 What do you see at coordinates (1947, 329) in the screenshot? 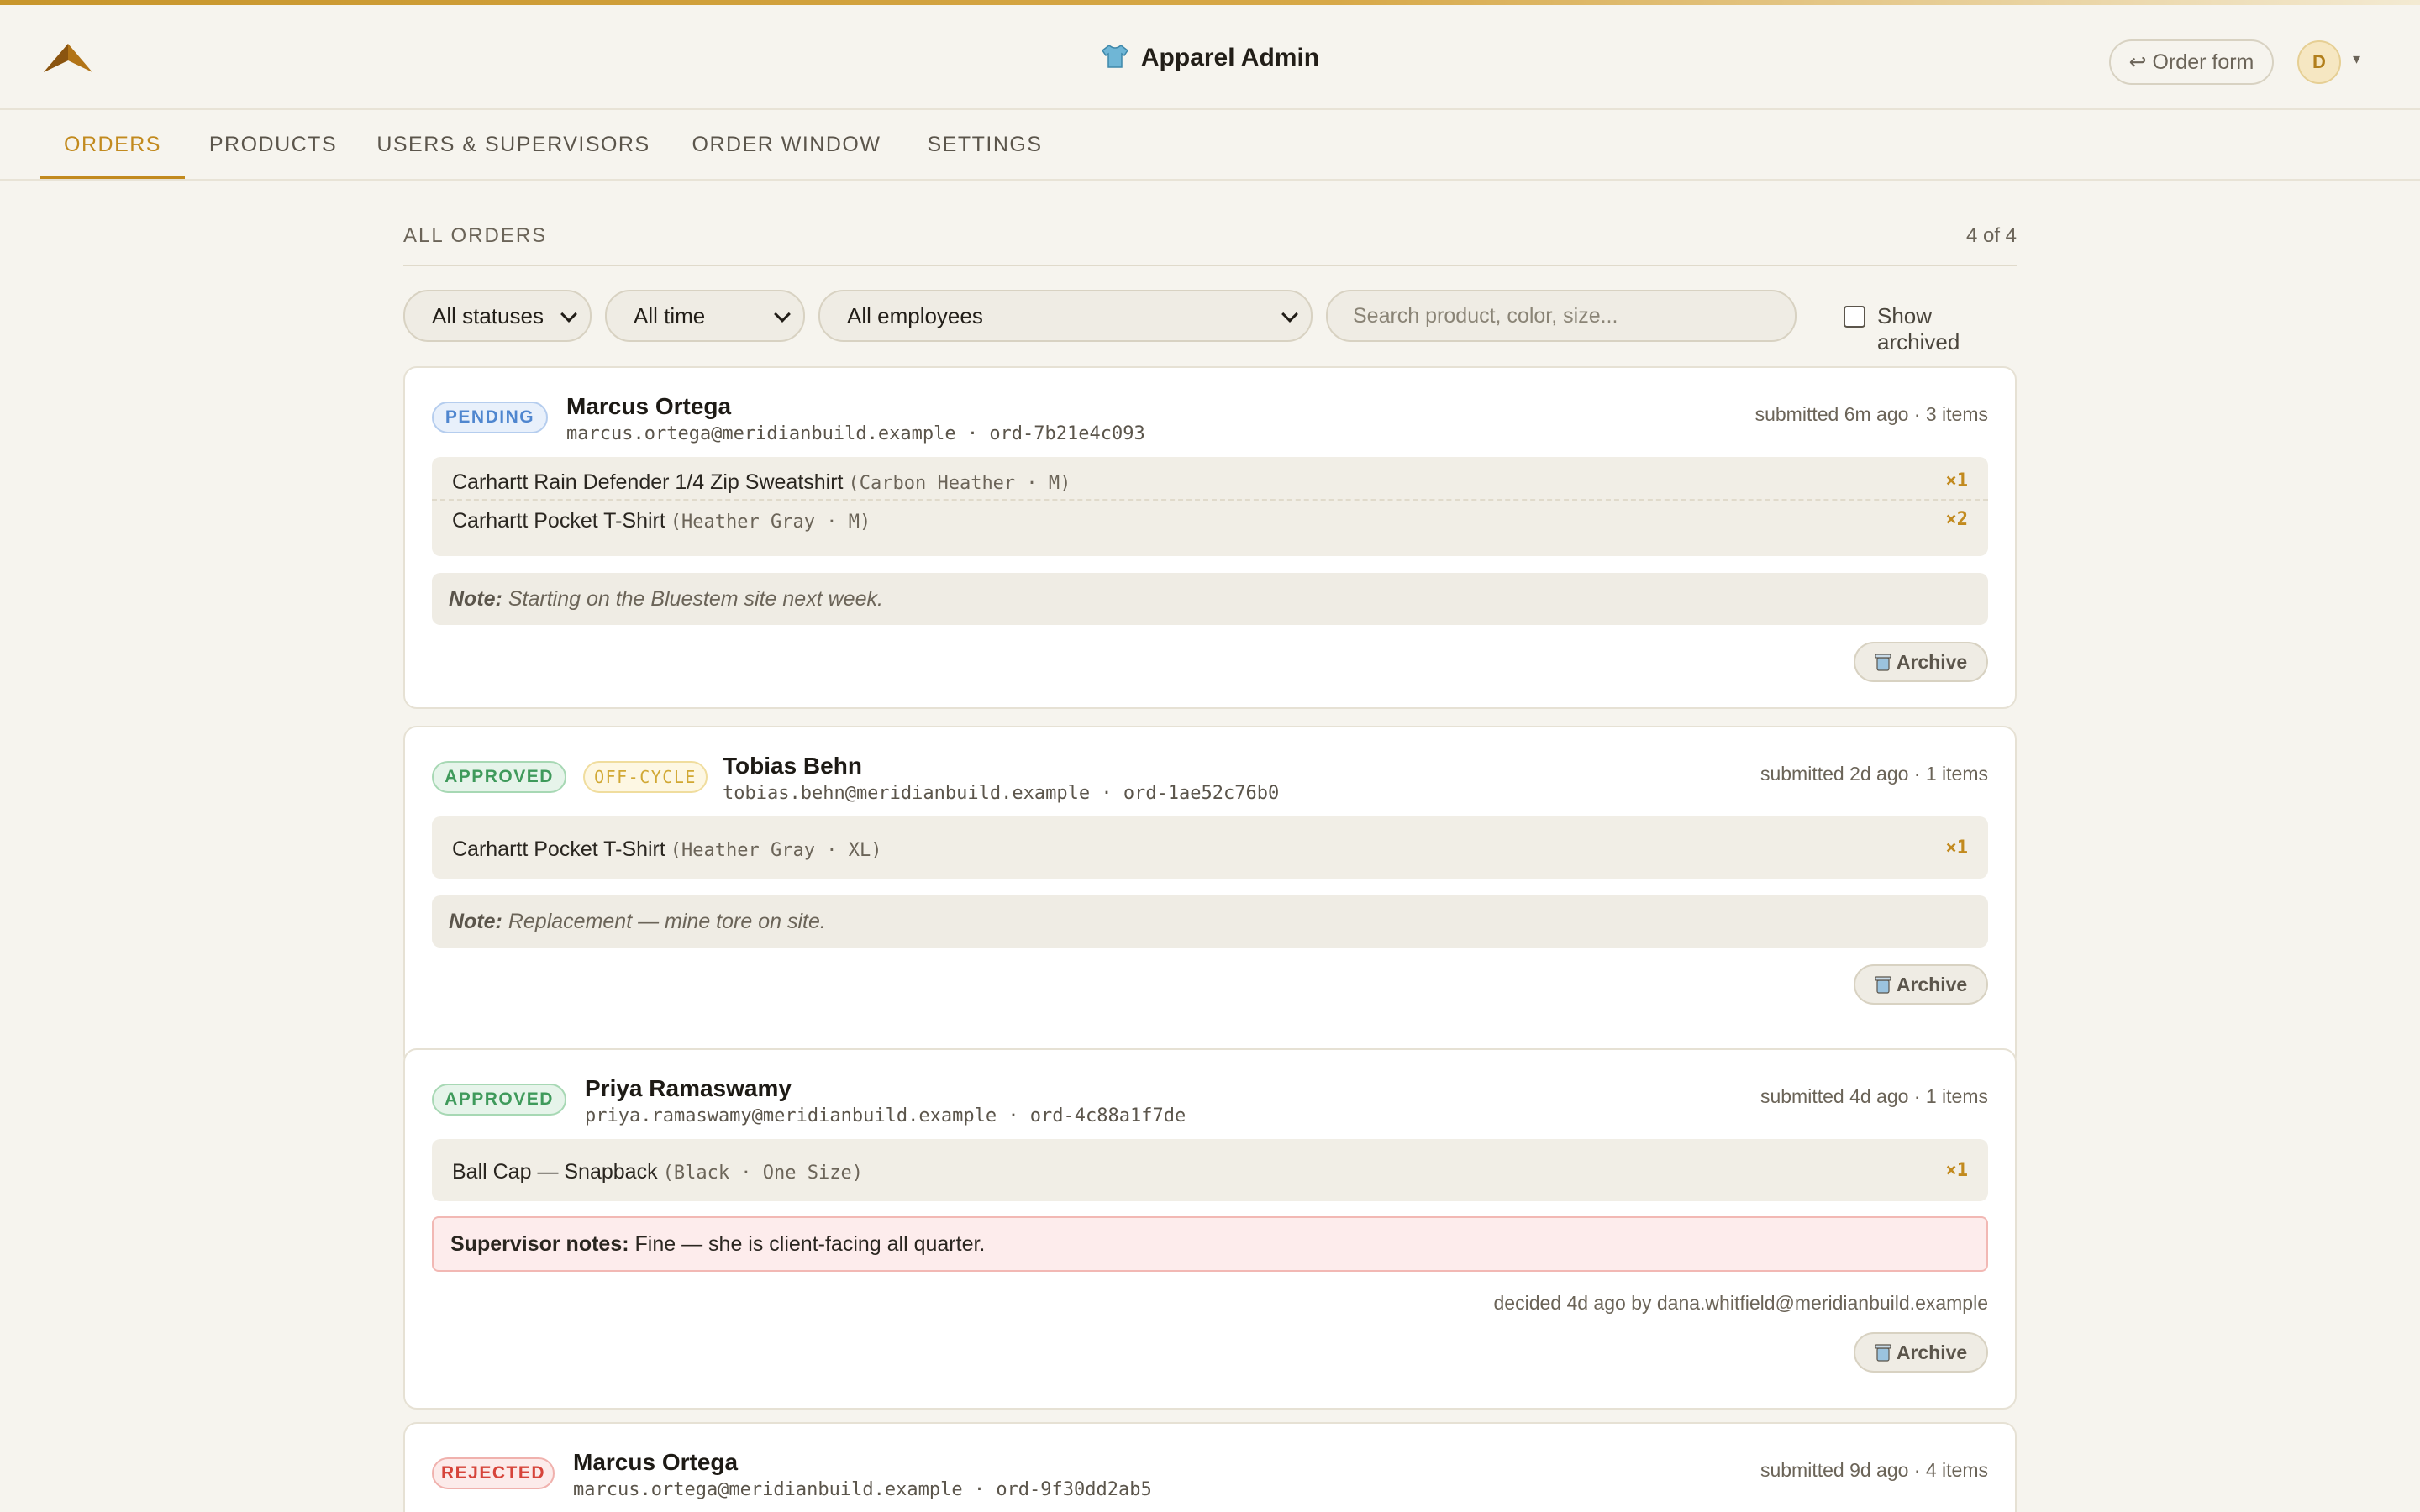
I see `show-archived-label: Show archived` at bounding box center [1947, 329].